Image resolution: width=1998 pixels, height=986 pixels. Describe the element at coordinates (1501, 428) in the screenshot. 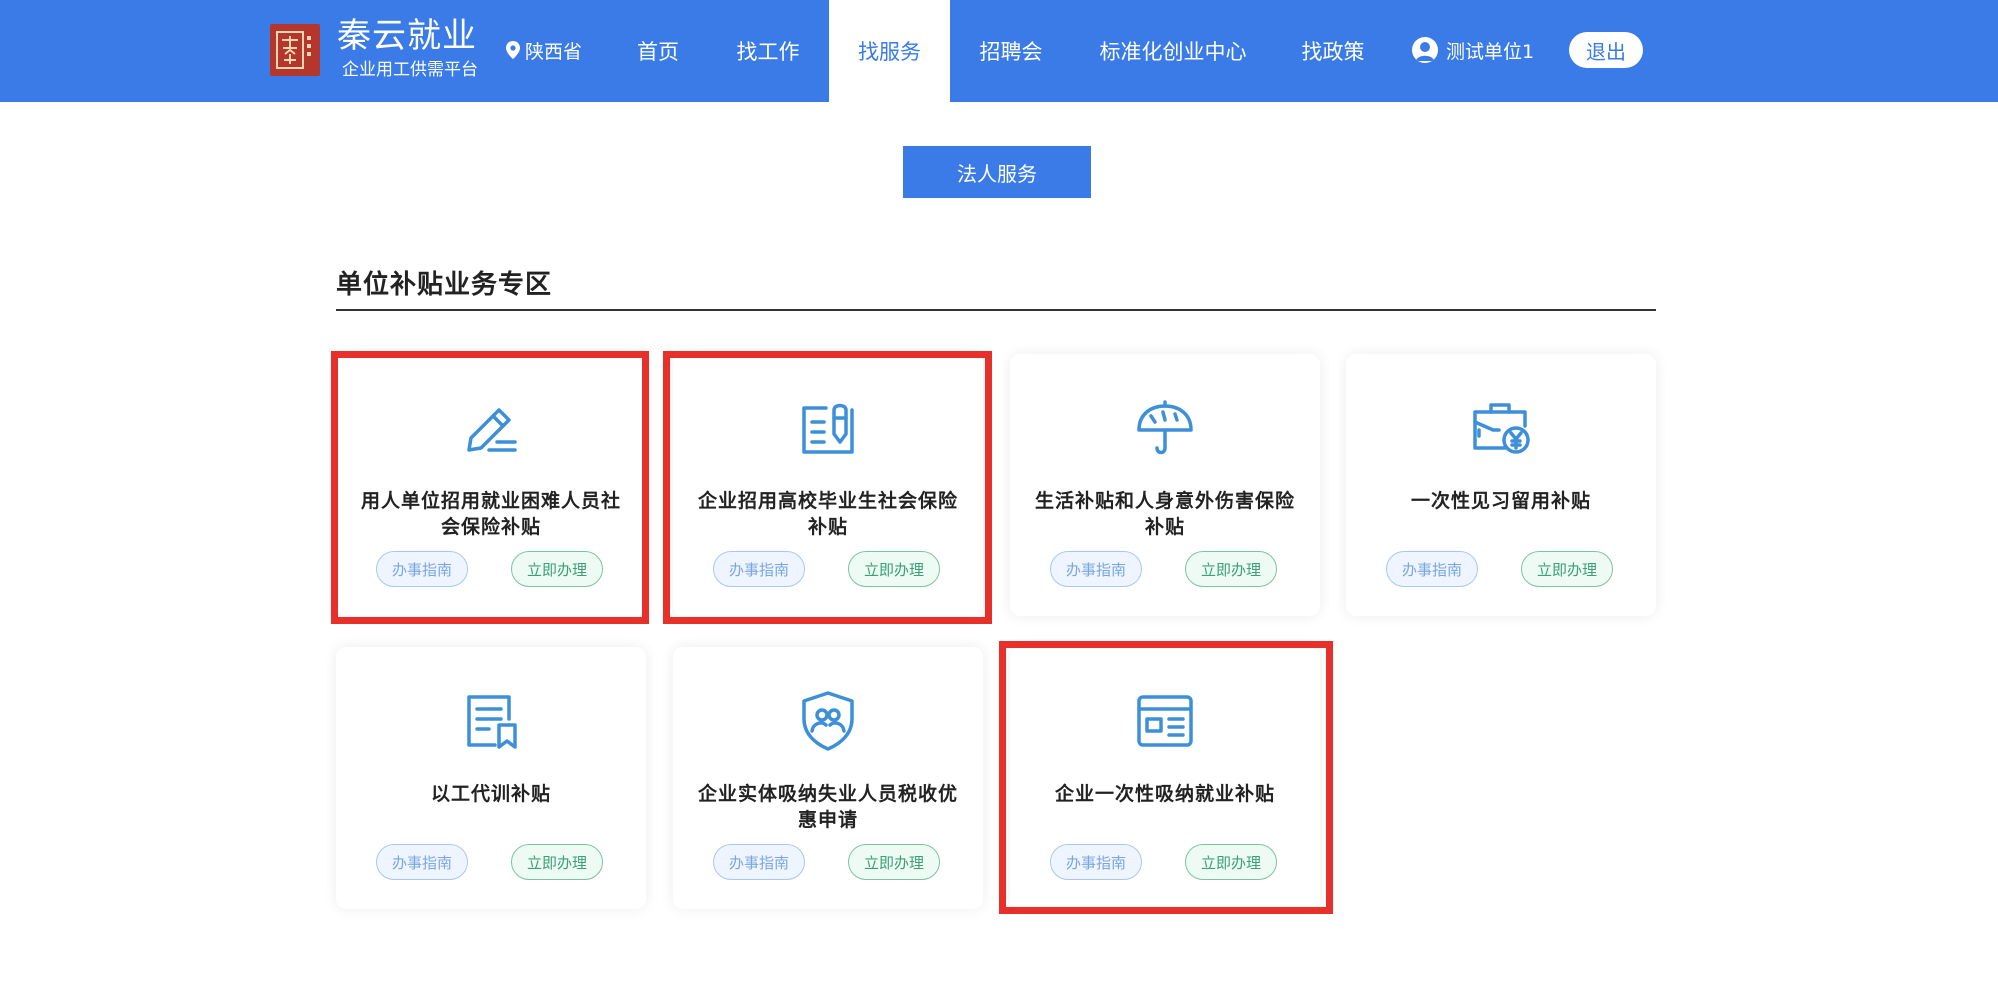

I see `briefcase-yen-icon` at that location.